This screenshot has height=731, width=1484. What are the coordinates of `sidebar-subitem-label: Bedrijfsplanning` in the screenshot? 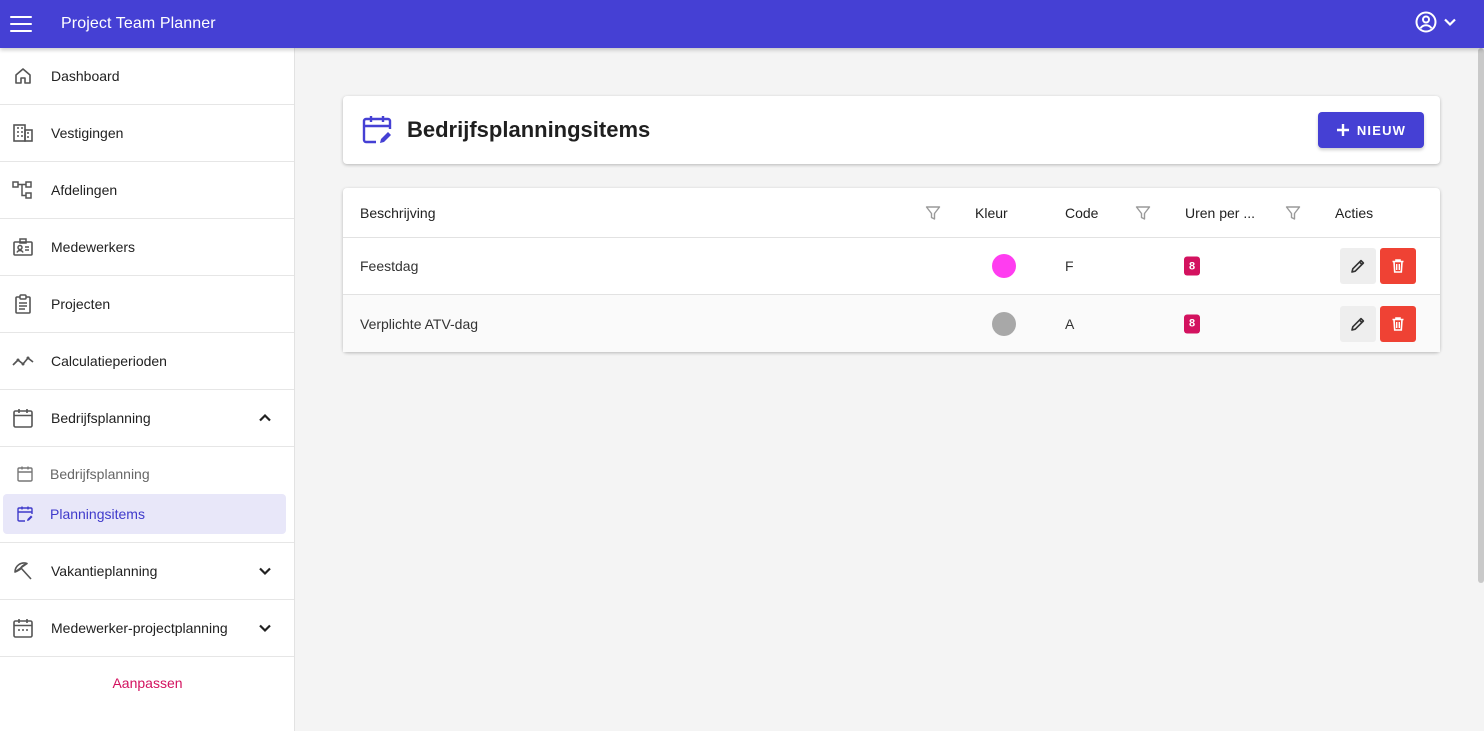 It's located at (100, 474).